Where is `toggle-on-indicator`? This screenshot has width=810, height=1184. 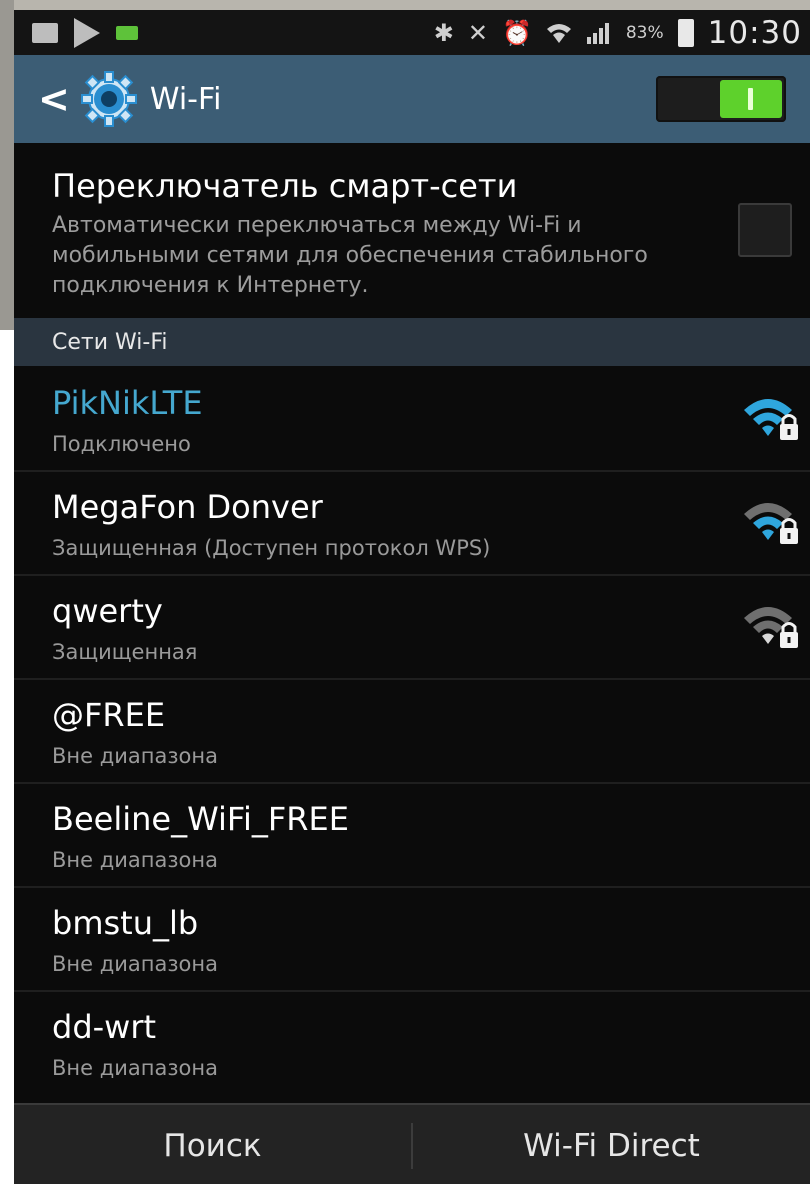 toggle-on-indicator is located at coordinates (750, 99).